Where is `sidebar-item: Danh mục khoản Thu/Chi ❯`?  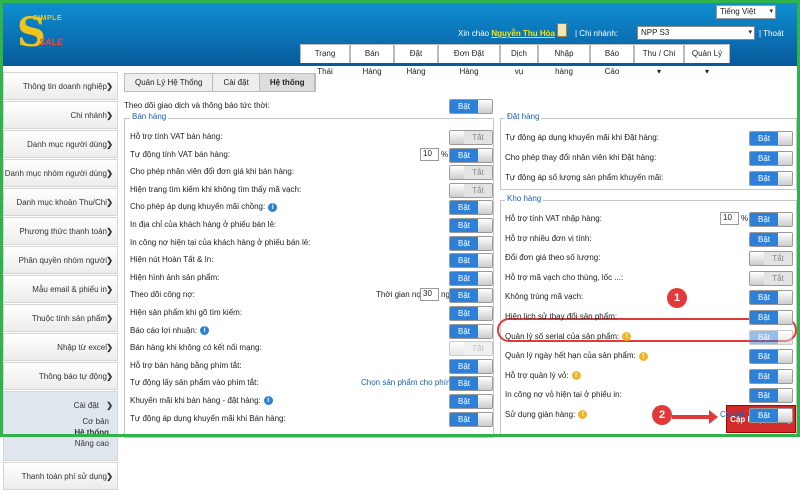
sidebar-item: Danh mục khoản Thu/Chi ❯ is located at coordinates (60, 202).